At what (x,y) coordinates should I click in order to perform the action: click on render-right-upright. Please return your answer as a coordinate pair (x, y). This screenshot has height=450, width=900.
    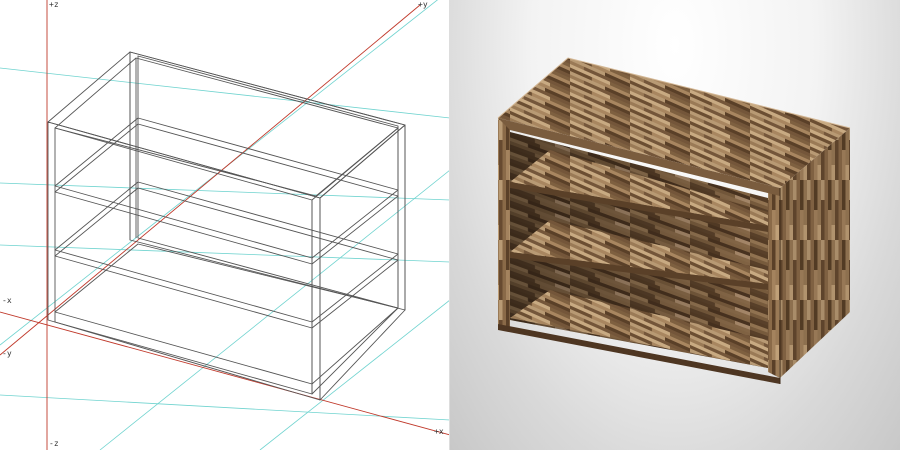
    Looking at the image, I should click on (774, 283).